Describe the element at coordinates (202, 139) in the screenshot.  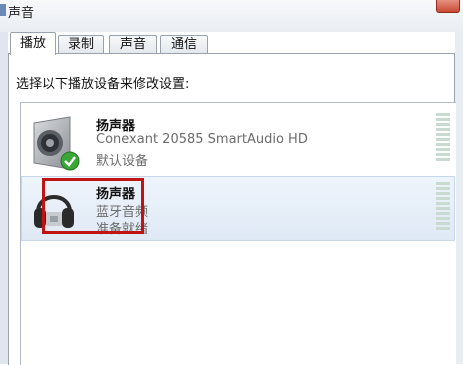
I see `device-driver: Conexant 20585 SmartAudio HD` at that location.